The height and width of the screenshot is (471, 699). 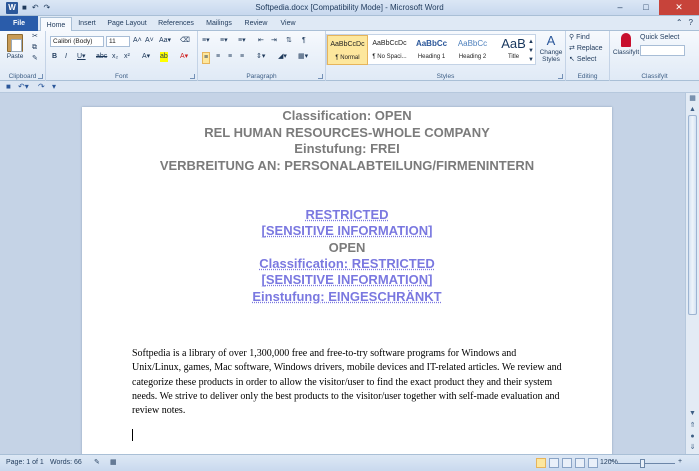 I want to click on tab-mailings: Mailings, so click(x=219, y=23).